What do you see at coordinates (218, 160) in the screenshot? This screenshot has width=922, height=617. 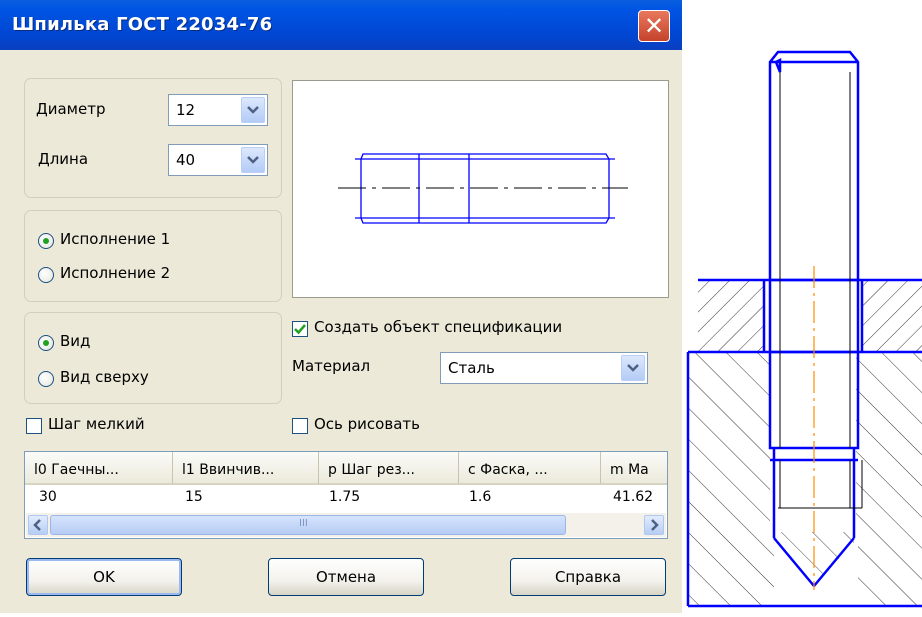 I see `length-select: 40` at bounding box center [218, 160].